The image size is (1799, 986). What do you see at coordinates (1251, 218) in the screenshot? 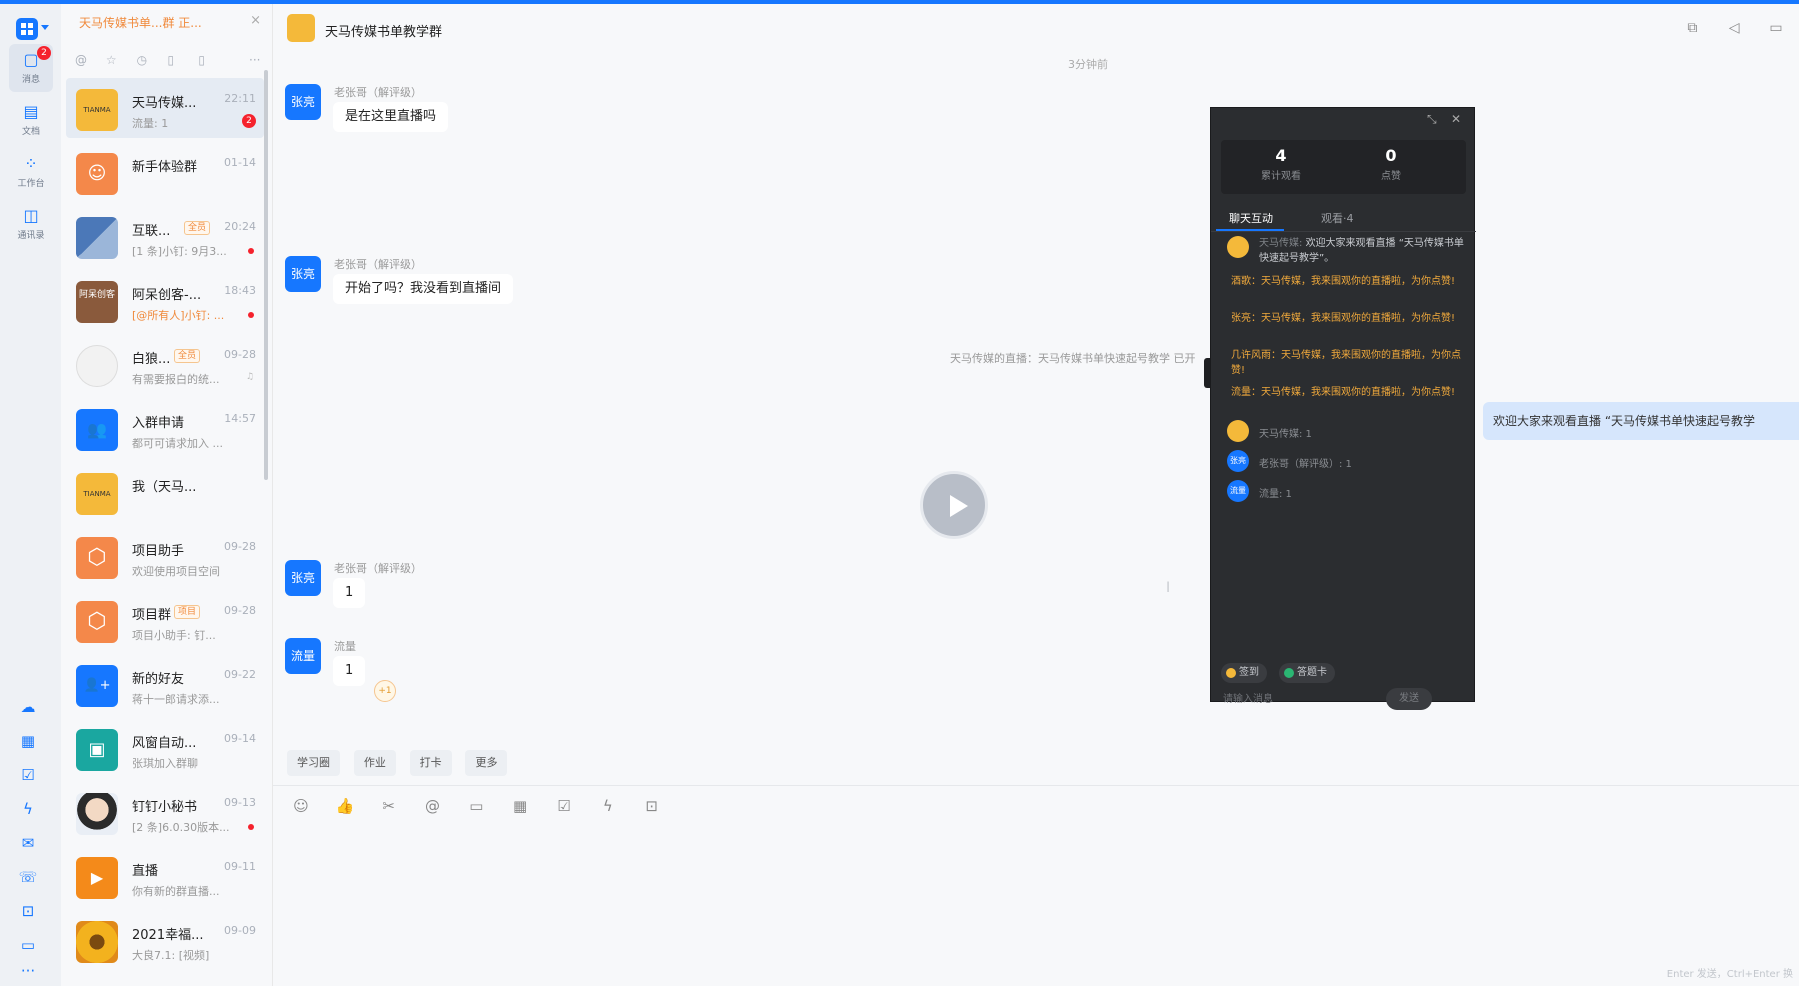
I see `tab-chat: 聊天互动` at bounding box center [1251, 218].